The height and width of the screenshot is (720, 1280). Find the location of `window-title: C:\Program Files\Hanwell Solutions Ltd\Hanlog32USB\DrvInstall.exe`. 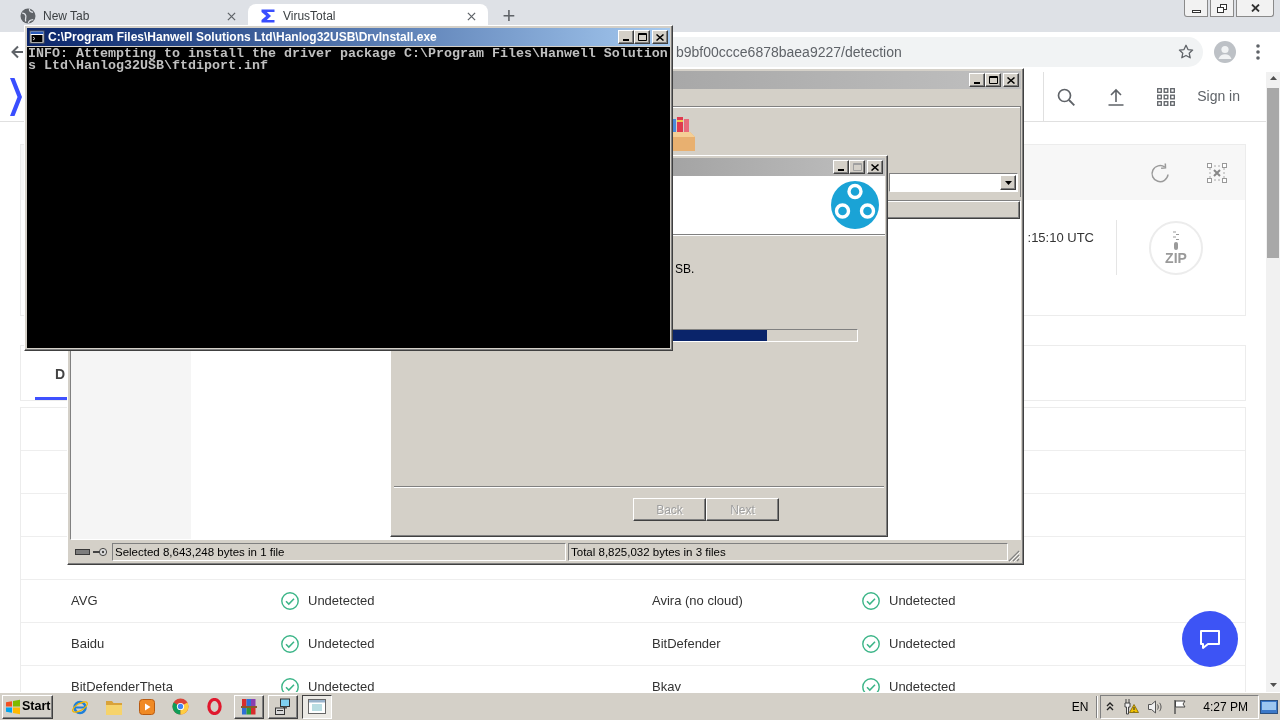

window-title: C:\Program Files\Hanwell Solutions Ltd\Hanlog32USB\DrvInstall.exe is located at coordinates (242, 37).